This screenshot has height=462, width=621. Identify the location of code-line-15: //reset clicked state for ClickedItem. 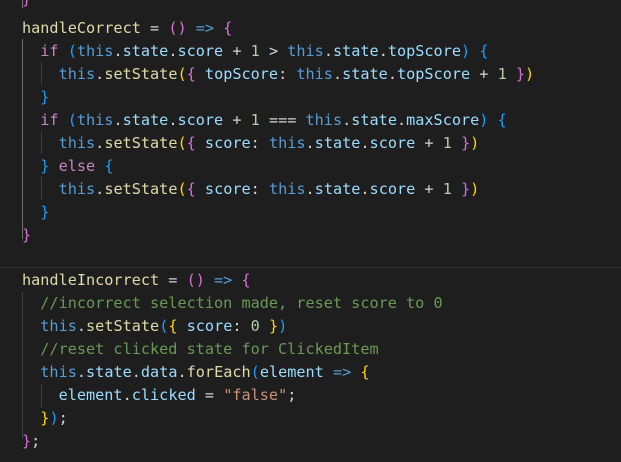
(189, 349).